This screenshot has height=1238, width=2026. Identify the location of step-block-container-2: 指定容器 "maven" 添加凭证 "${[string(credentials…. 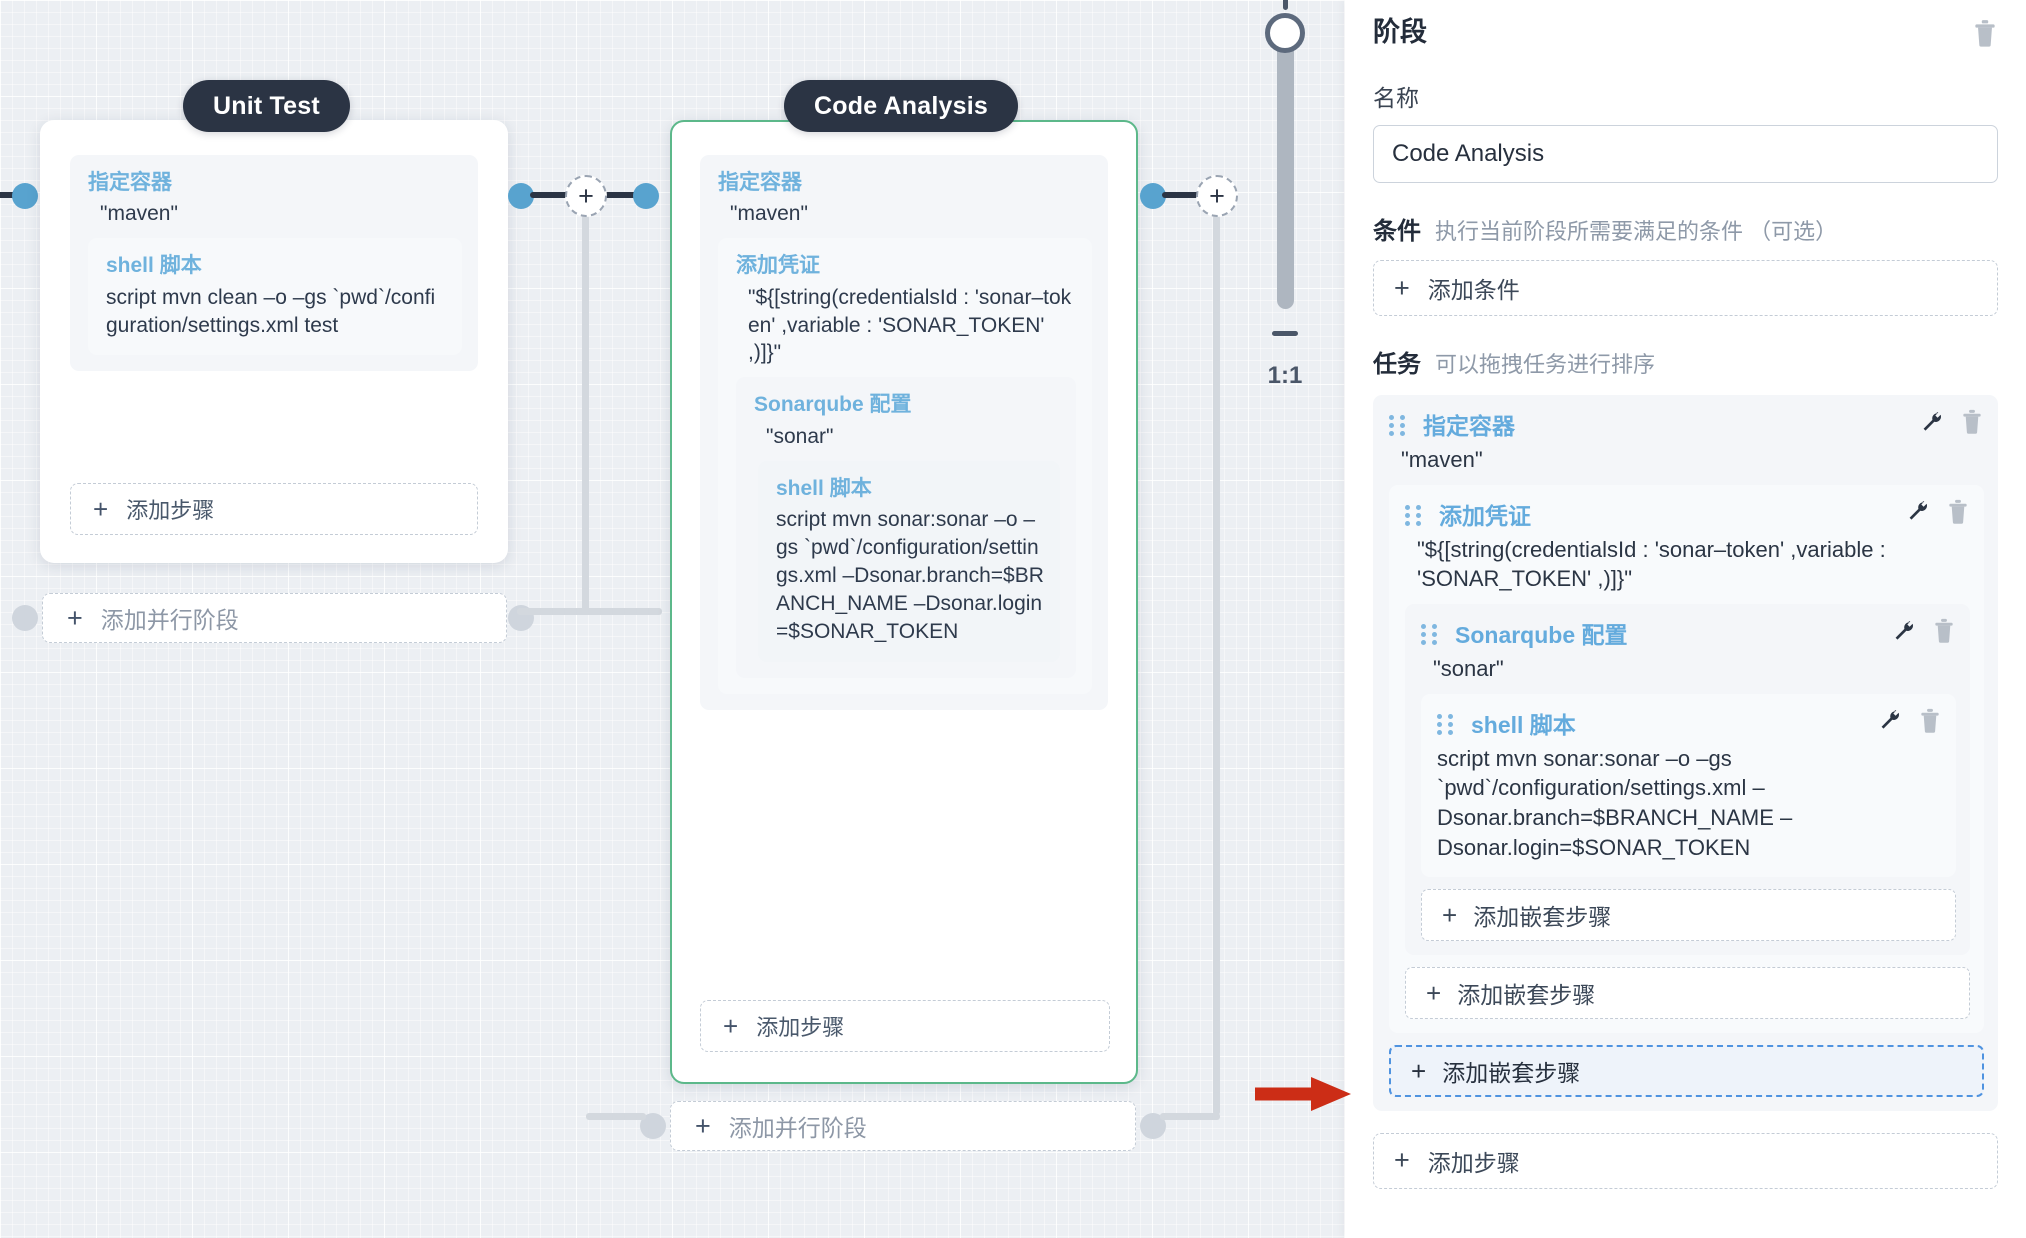
(904, 432).